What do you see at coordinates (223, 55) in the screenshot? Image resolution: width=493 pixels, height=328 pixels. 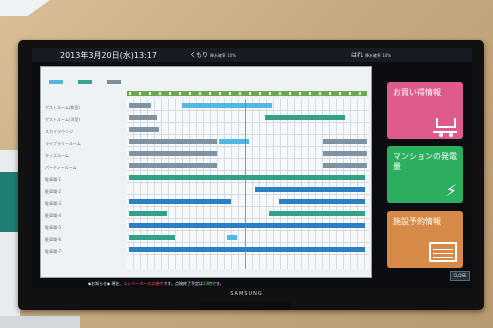 I see `weather-left-precip: 降水確率 10%` at bounding box center [223, 55].